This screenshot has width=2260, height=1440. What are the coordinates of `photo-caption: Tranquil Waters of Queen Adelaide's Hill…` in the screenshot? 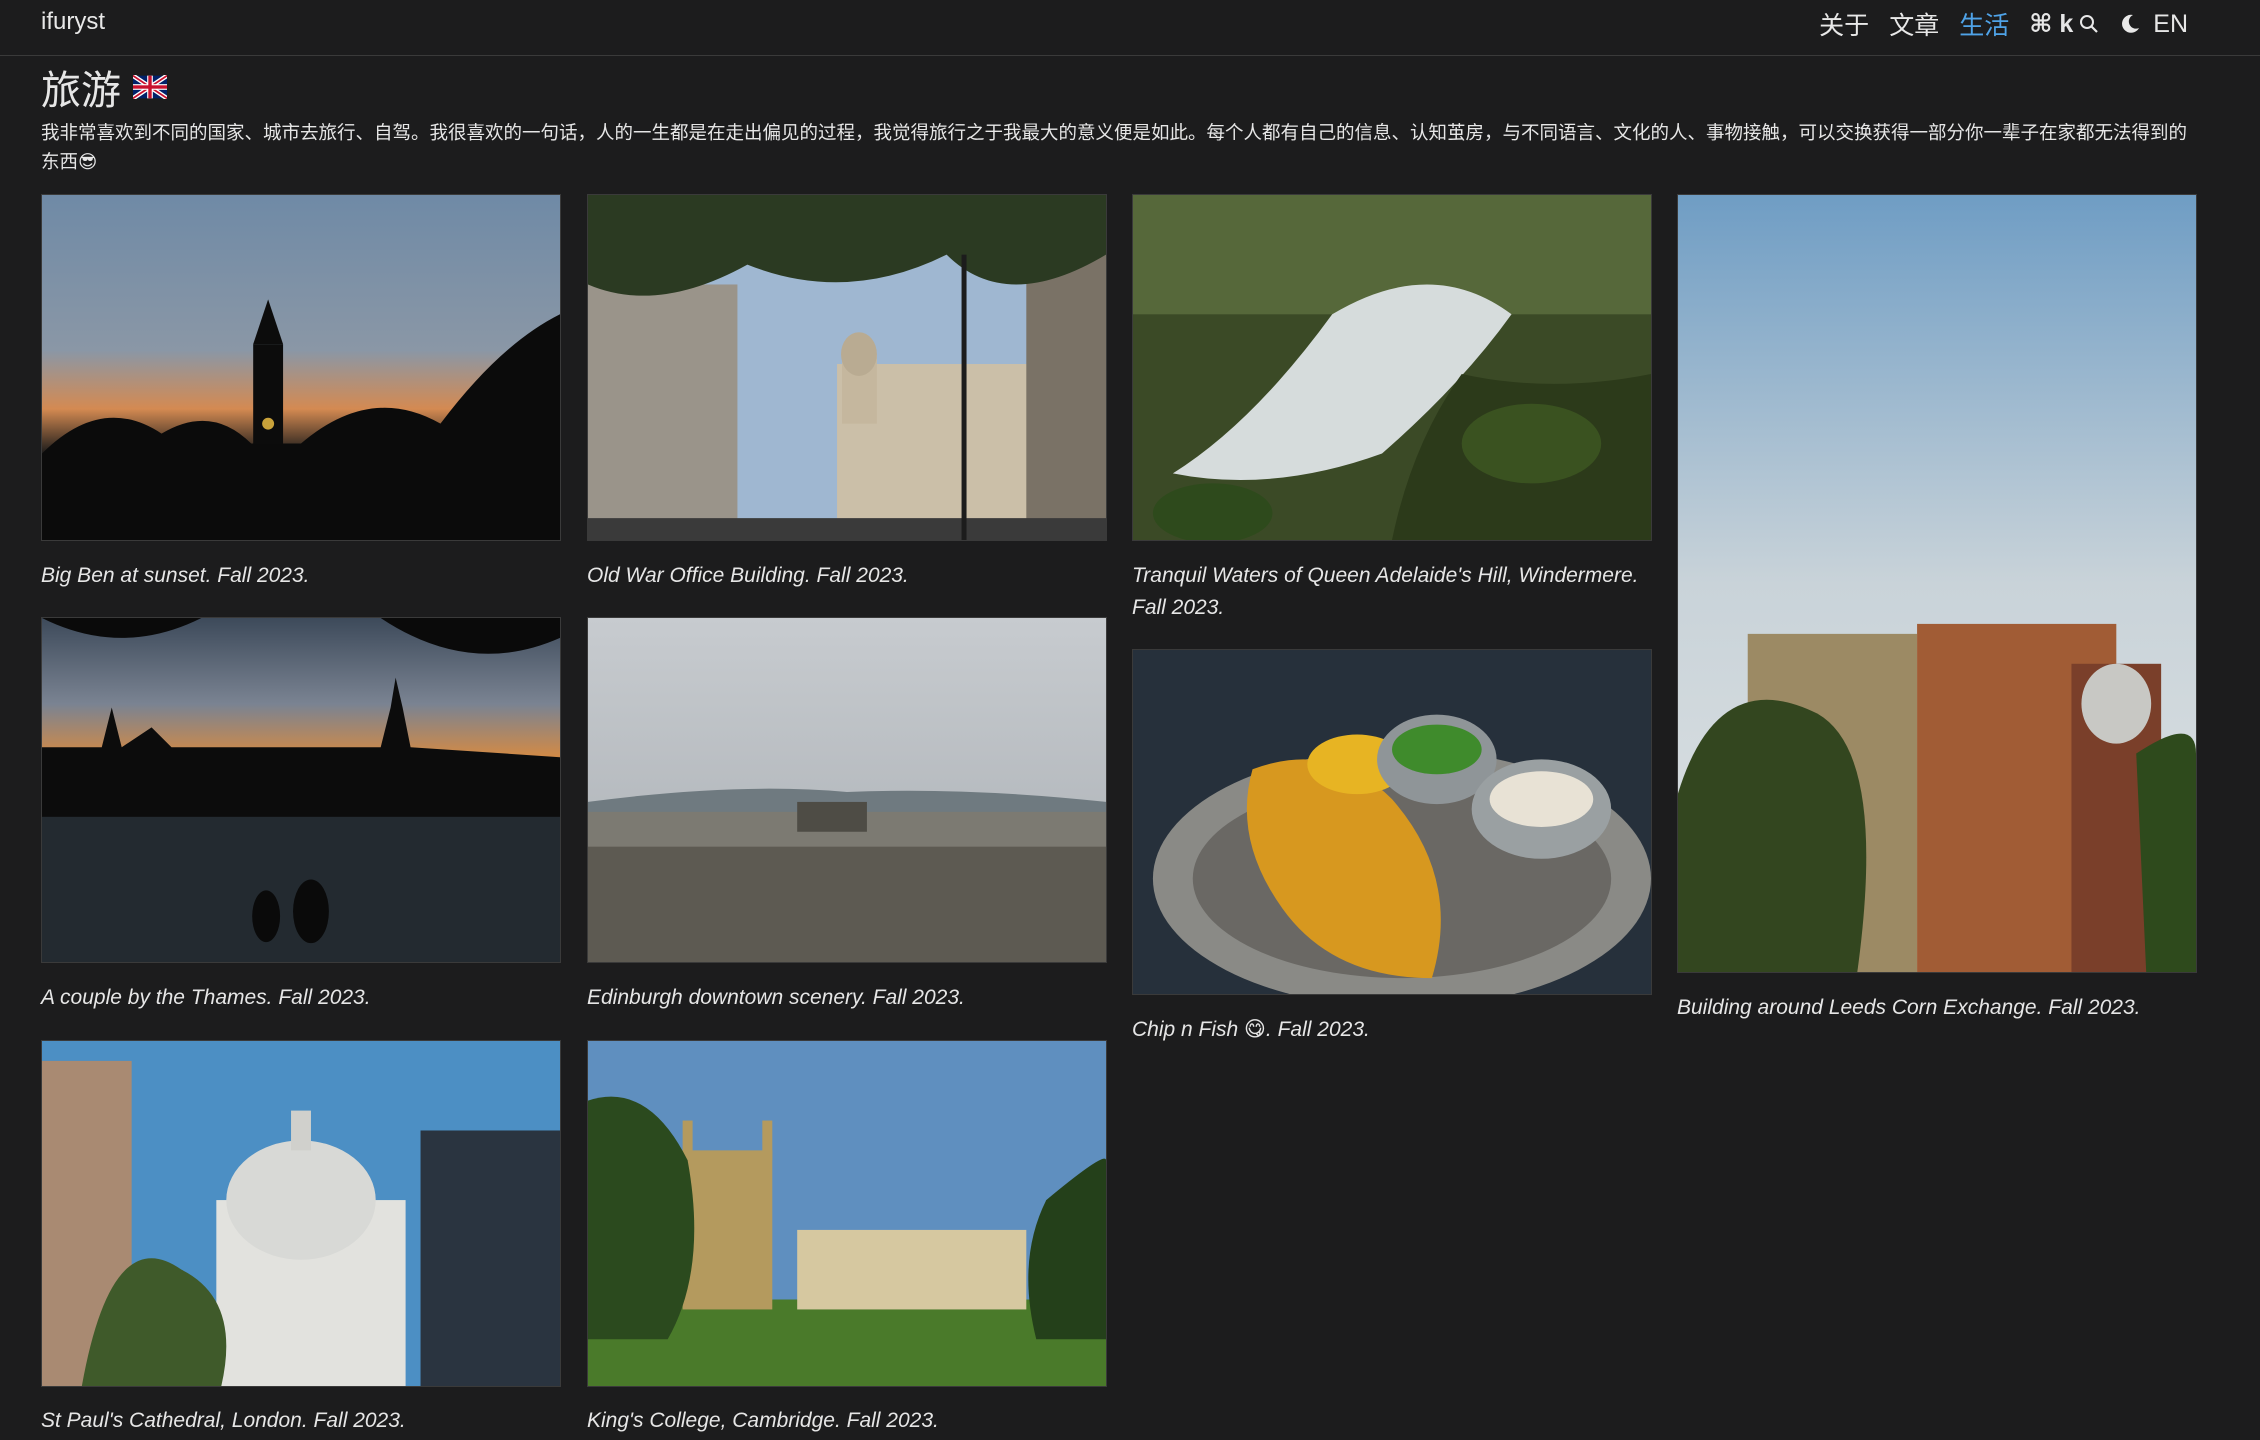 It's located at (1385, 591).